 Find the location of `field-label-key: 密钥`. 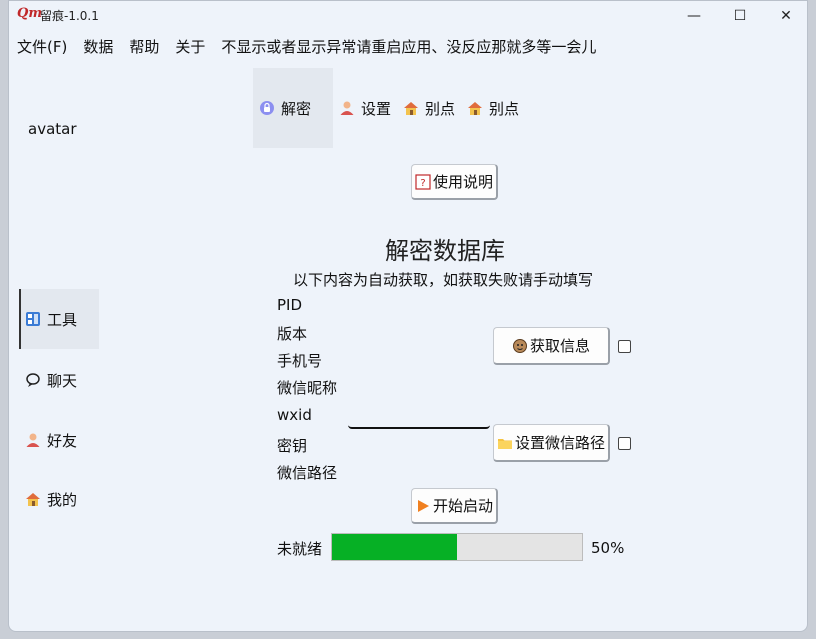

field-label-key: 密钥 is located at coordinates (292, 446).